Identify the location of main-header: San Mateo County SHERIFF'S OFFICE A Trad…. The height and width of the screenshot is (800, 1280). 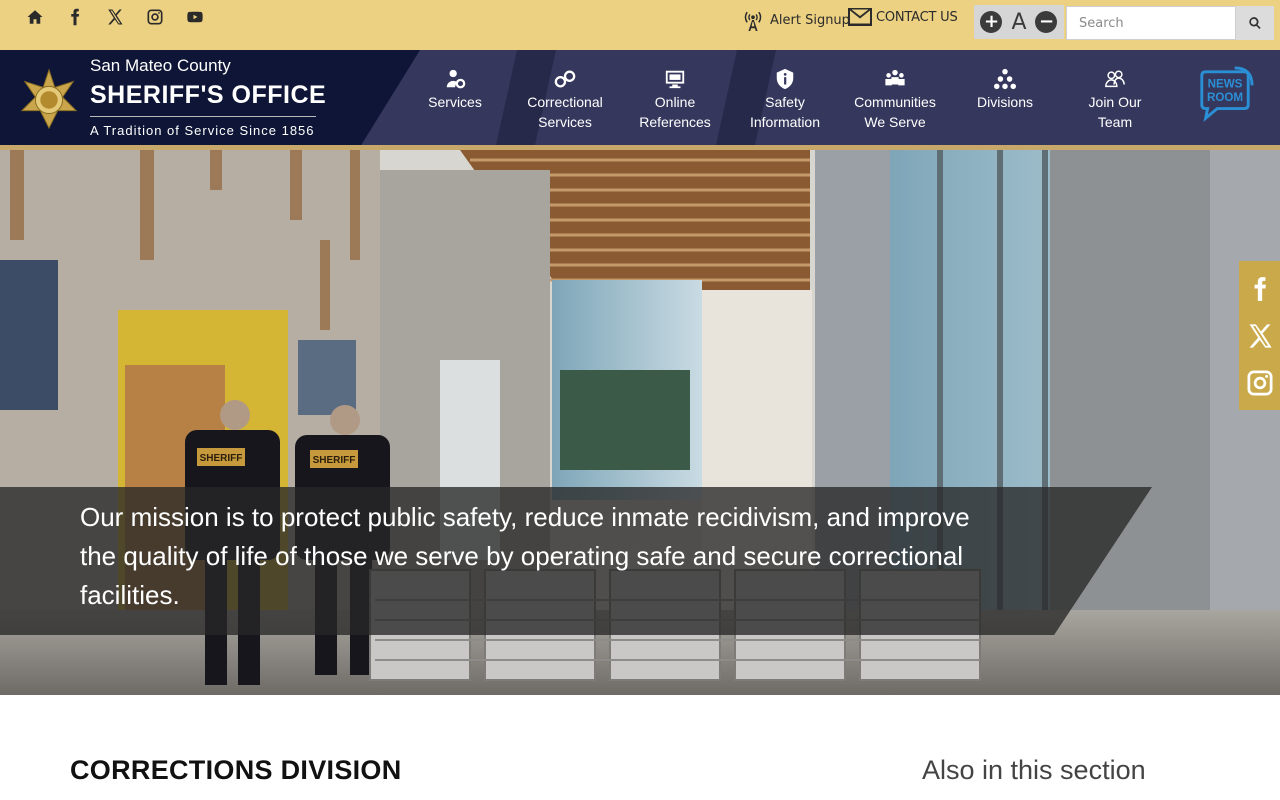
(640, 100).